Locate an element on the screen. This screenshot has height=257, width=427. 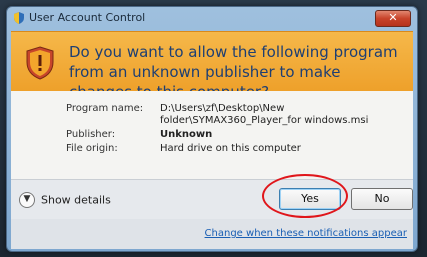
show-details-toggle: ▼ Show details is located at coordinates (65, 200).